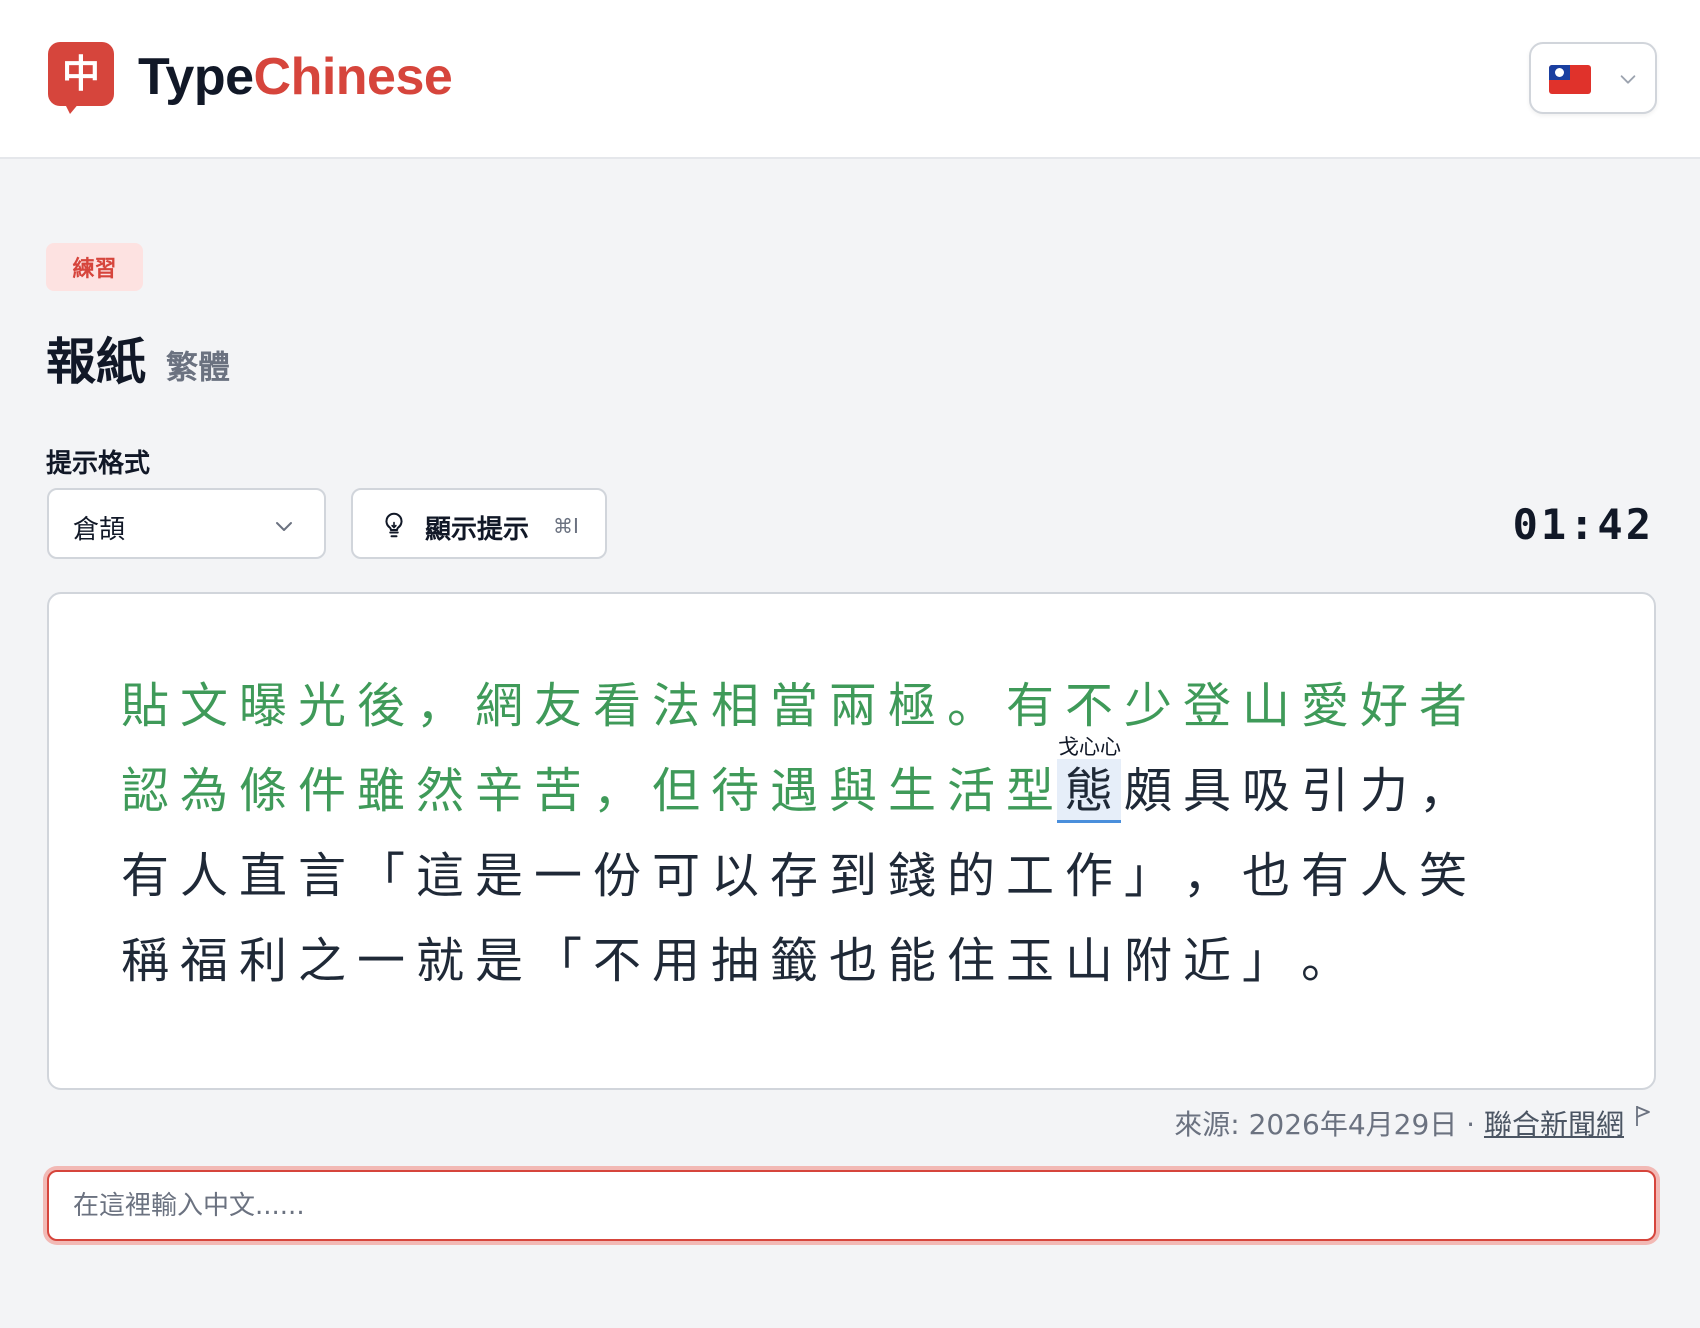 This screenshot has width=1700, height=1328. What do you see at coordinates (1206, 961) in the screenshot?
I see `passage-char: 近` at bounding box center [1206, 961].